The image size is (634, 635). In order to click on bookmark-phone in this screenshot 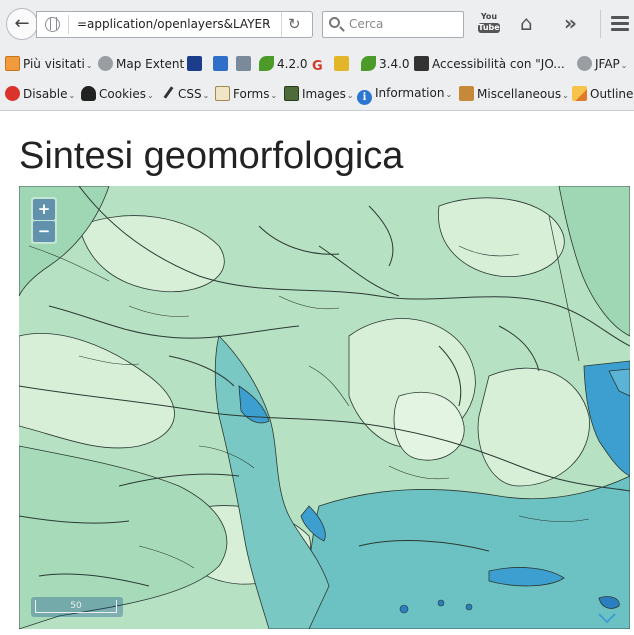, I will do `click(245, 63)`.